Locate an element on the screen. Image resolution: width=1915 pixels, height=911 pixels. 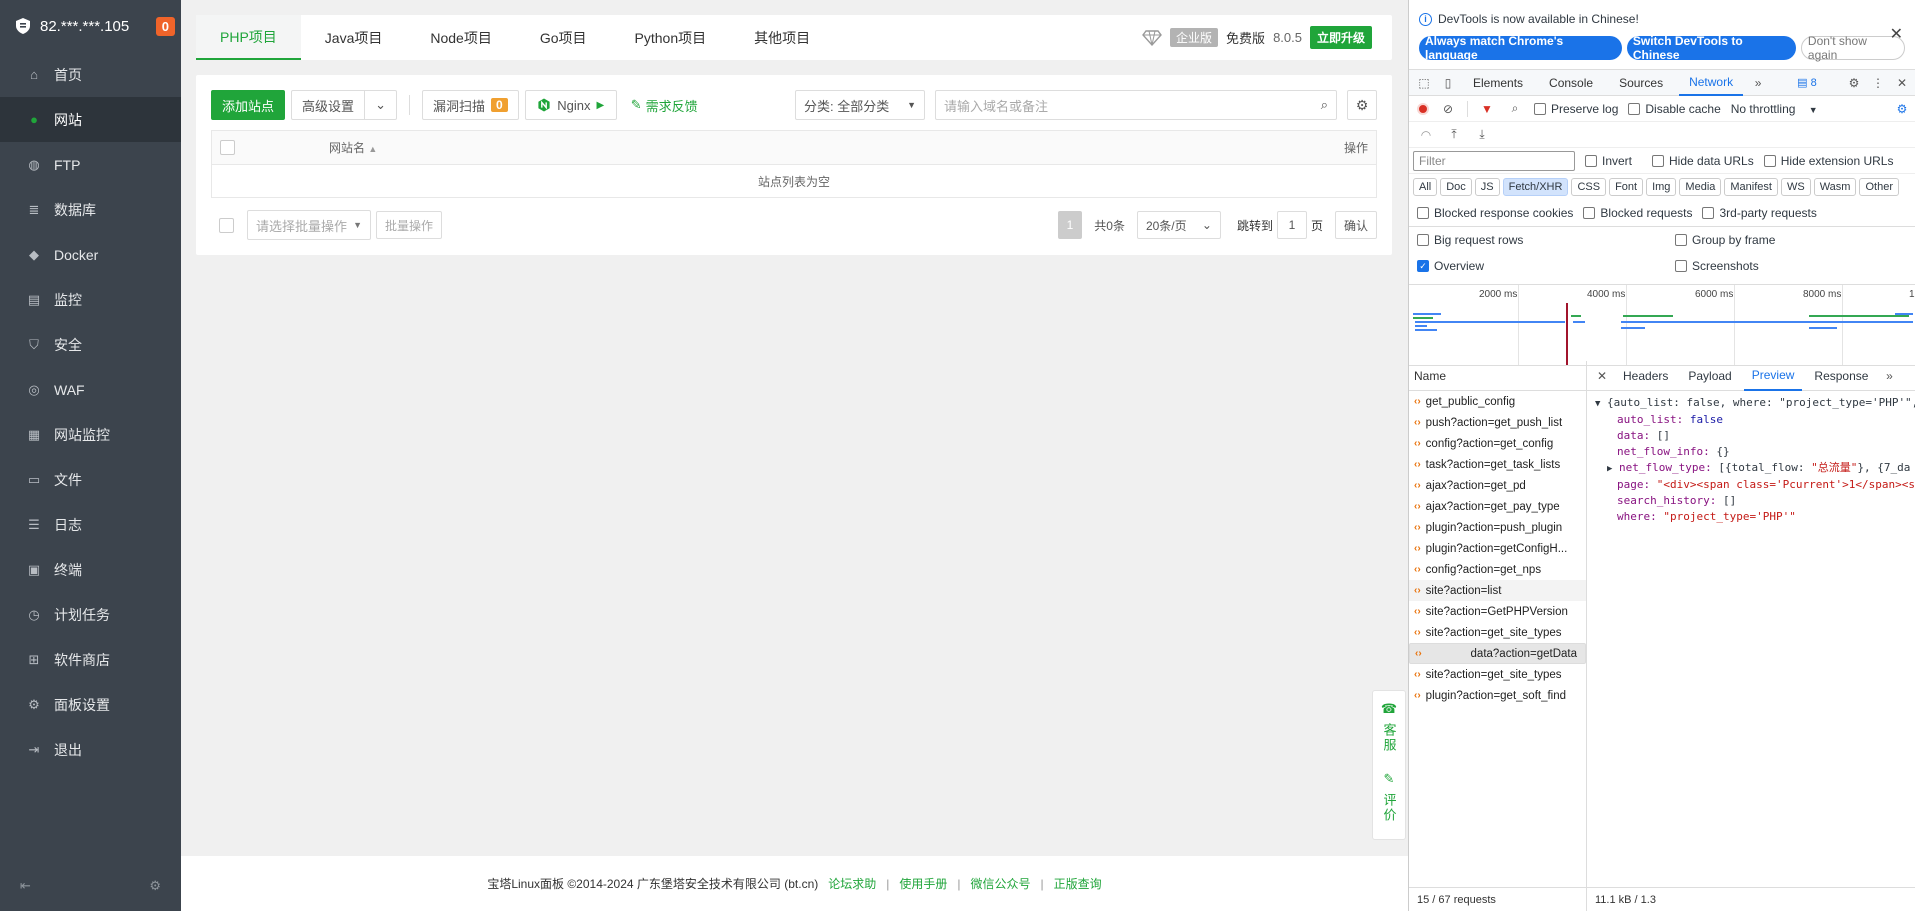
search-input: 请输入域名或备注 ⌕ is located at coordinates (1136, 105).